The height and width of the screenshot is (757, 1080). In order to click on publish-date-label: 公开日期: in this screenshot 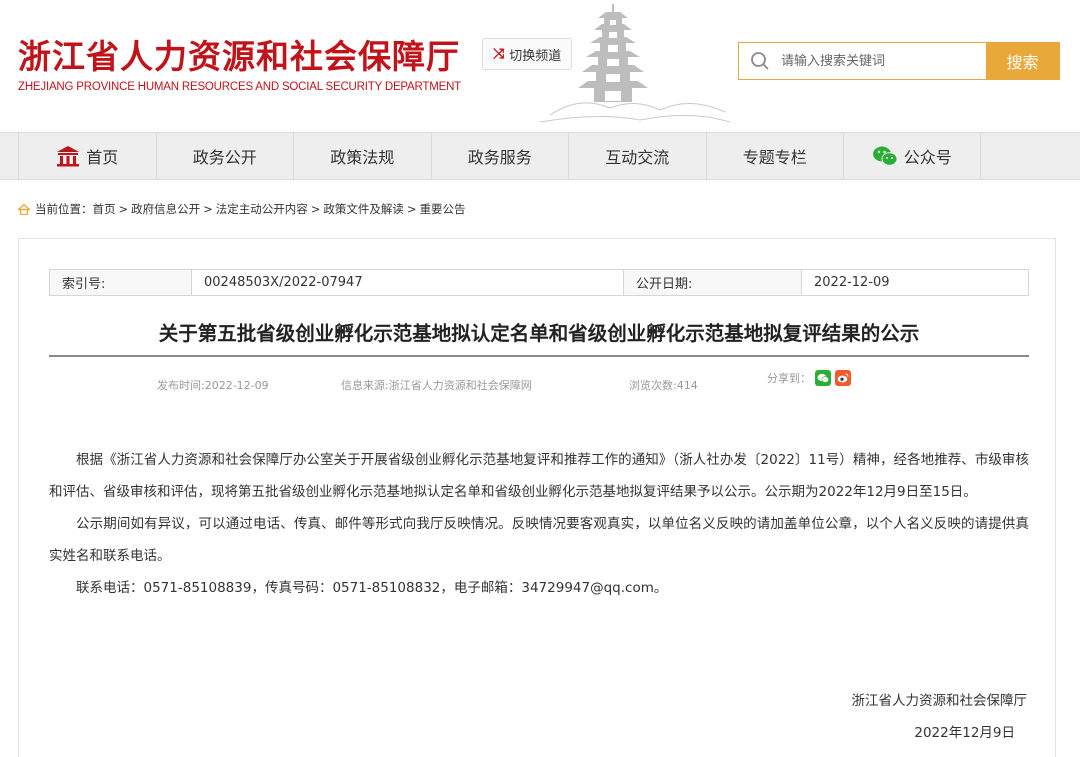, I will do `click(713, 282)`.